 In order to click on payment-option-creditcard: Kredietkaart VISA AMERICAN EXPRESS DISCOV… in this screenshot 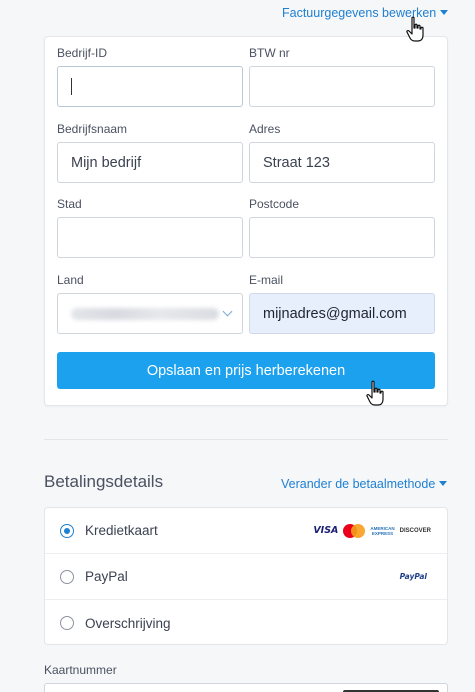, I will do `click(246, 531)`.